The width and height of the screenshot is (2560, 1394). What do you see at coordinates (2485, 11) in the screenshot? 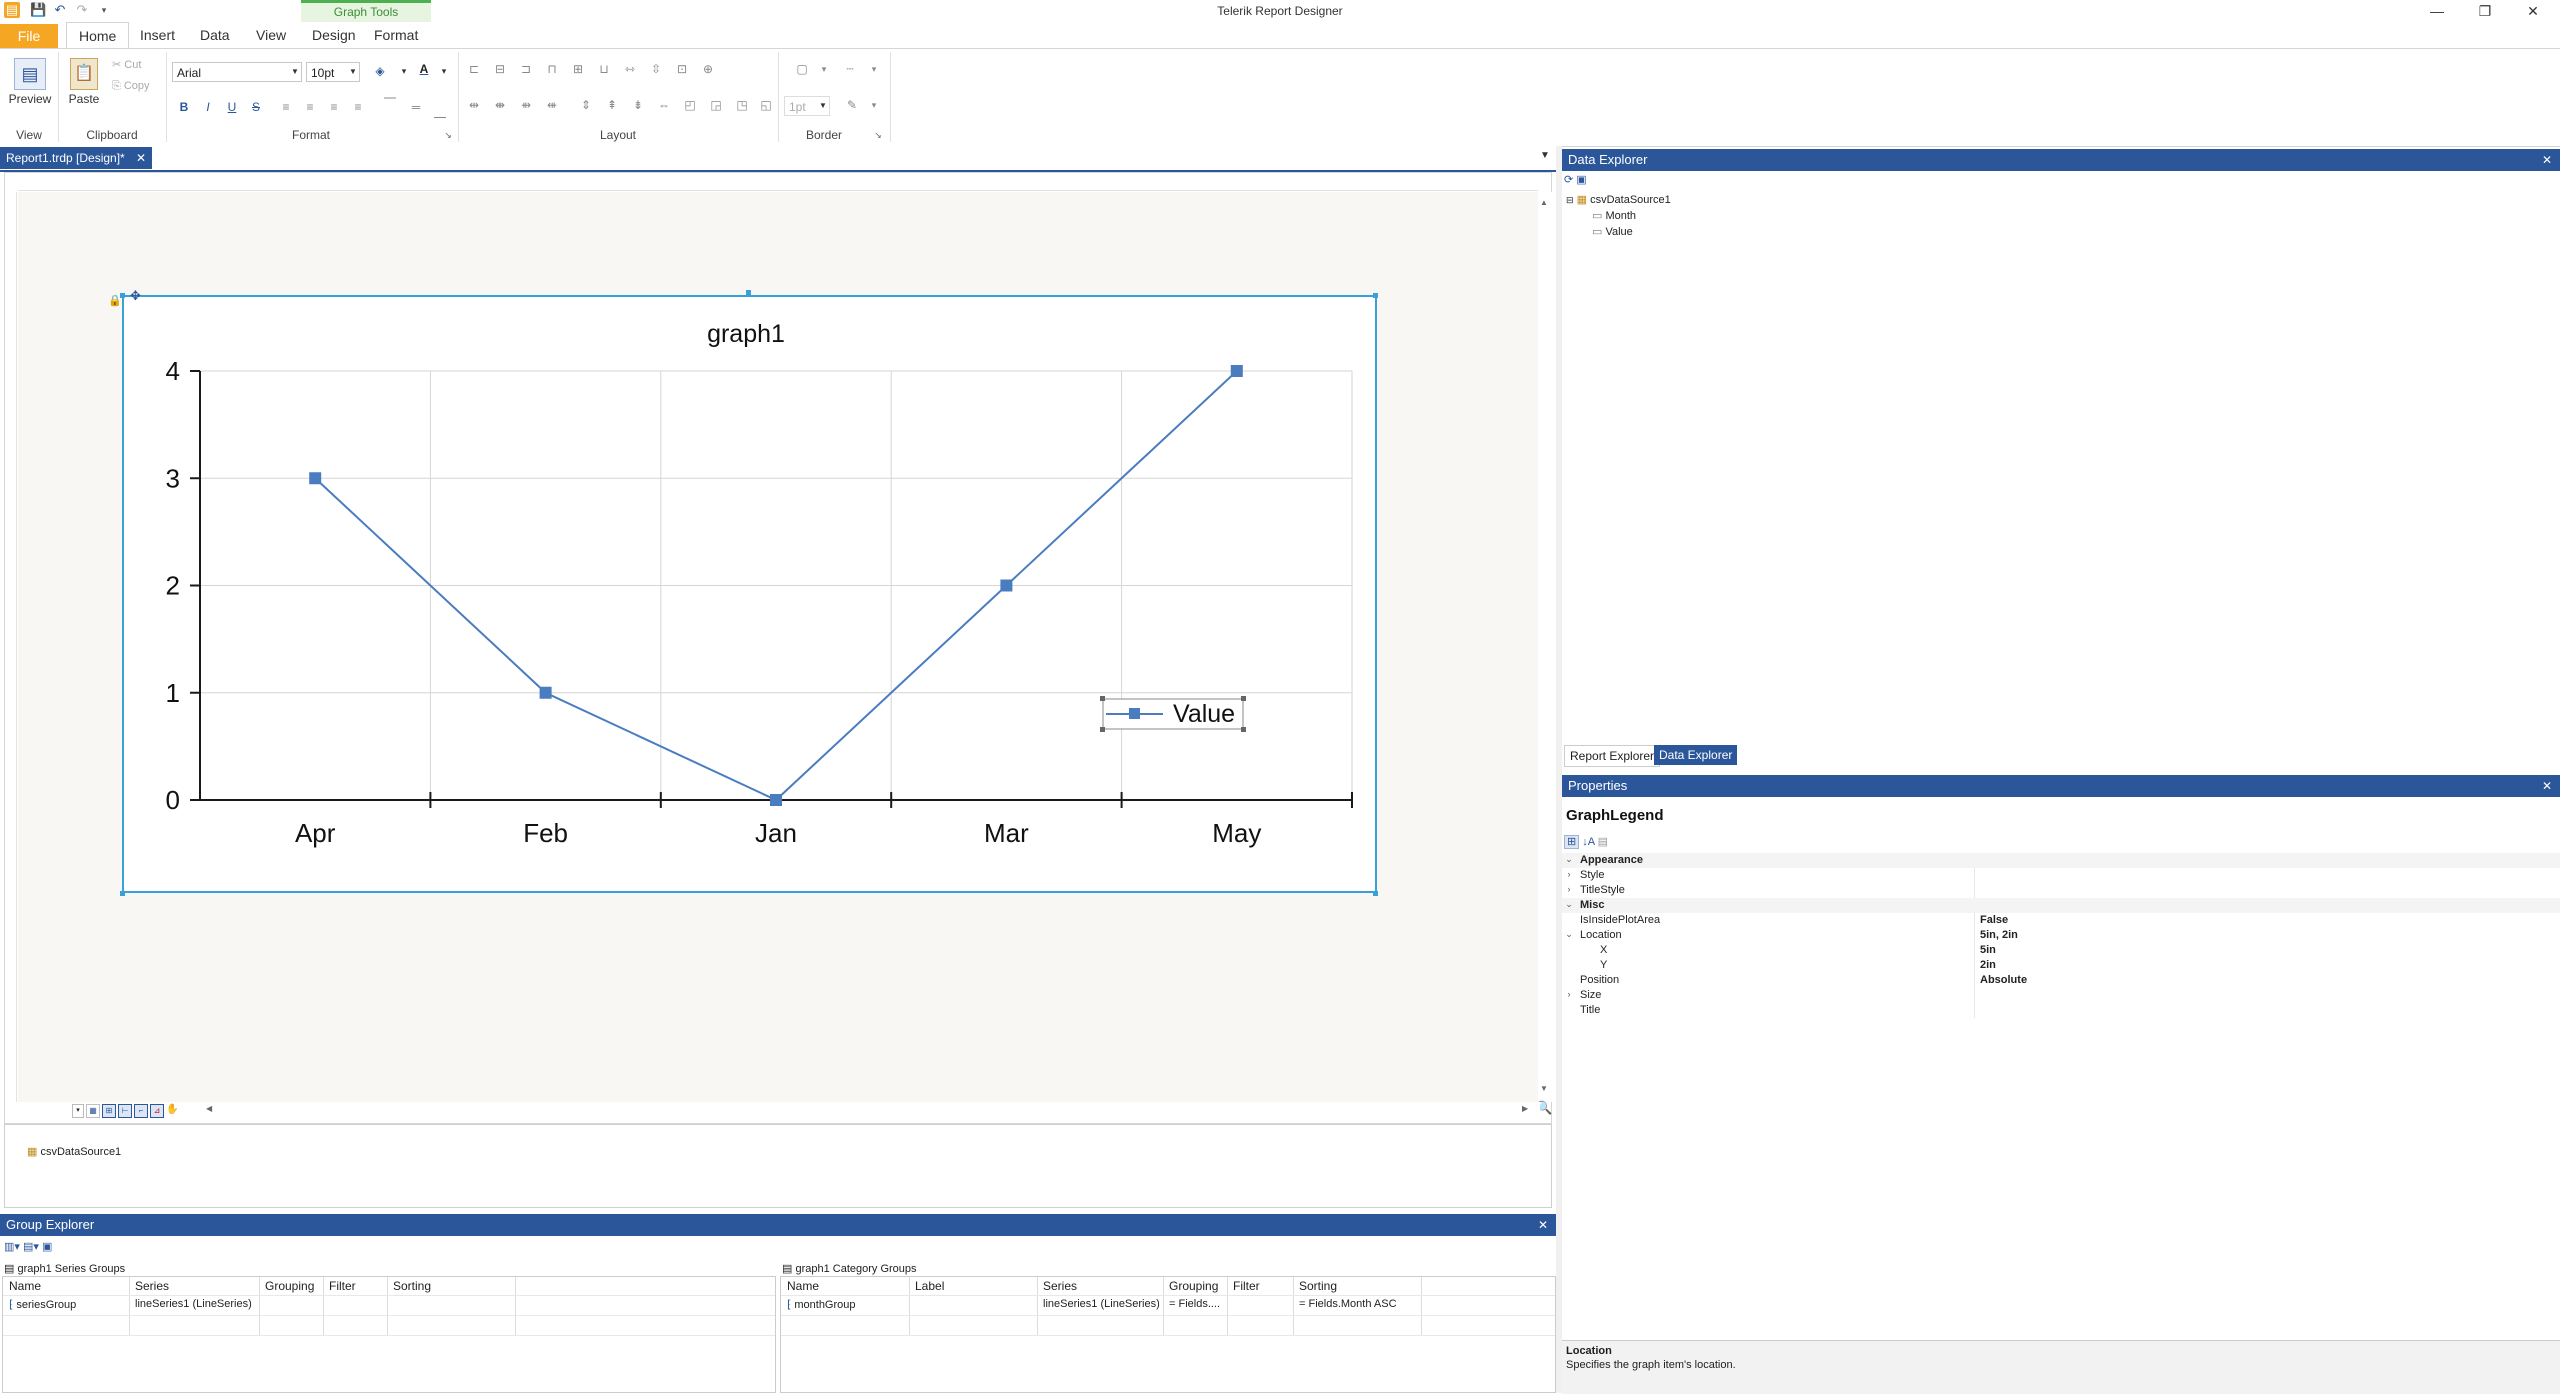
I see `restore-icon: ❐` at bounding box center [2485, 11].